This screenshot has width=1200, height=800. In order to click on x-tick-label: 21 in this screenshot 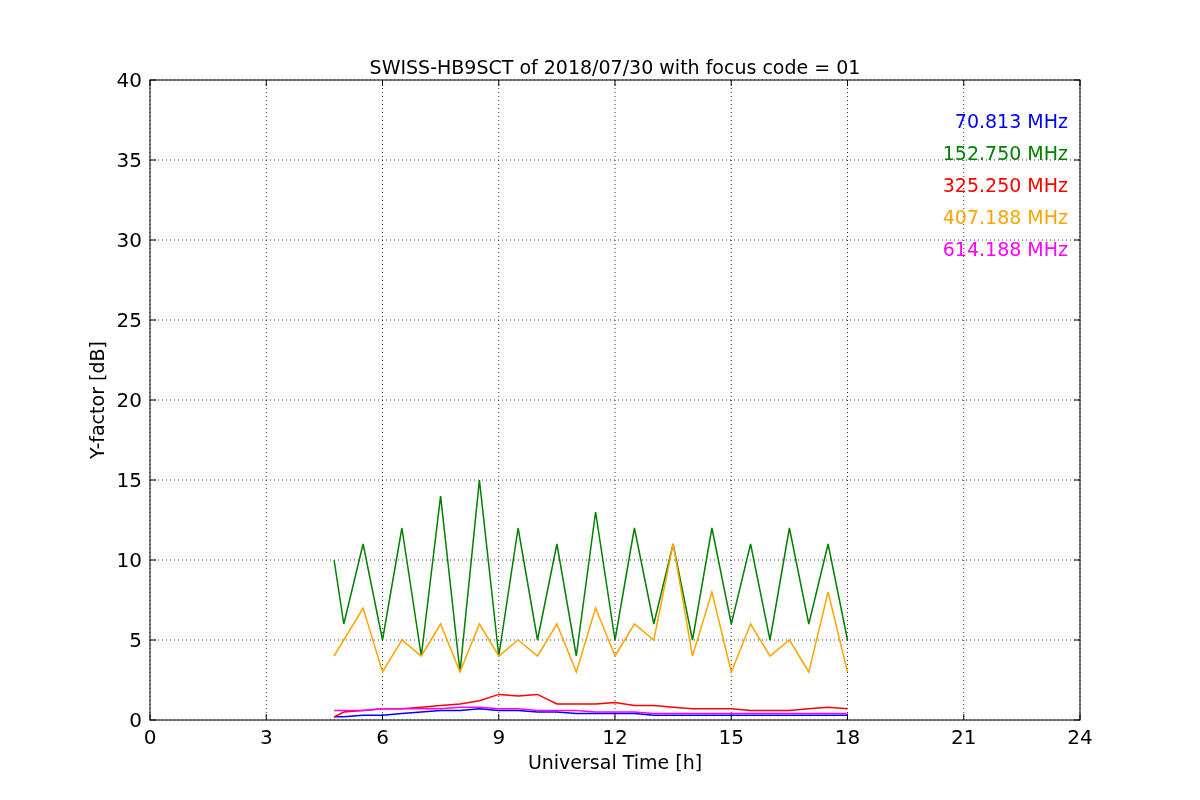, I will do `click(964, 737)`.